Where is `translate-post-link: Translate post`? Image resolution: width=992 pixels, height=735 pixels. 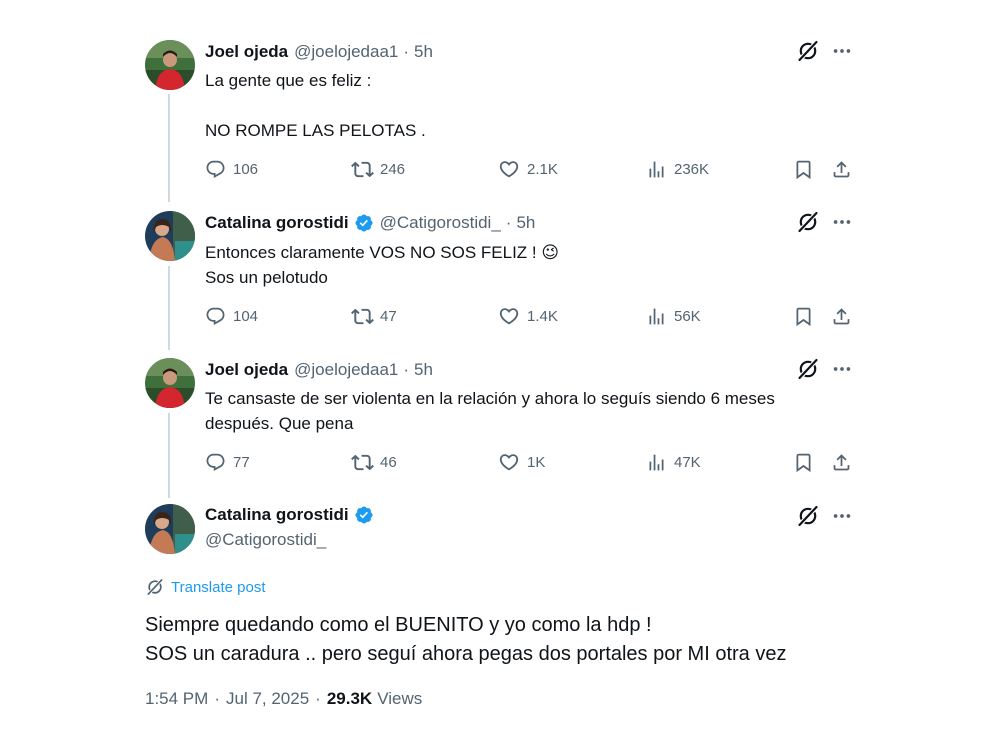 translate-post-link: Translate post is located at coordinates (205, 587).